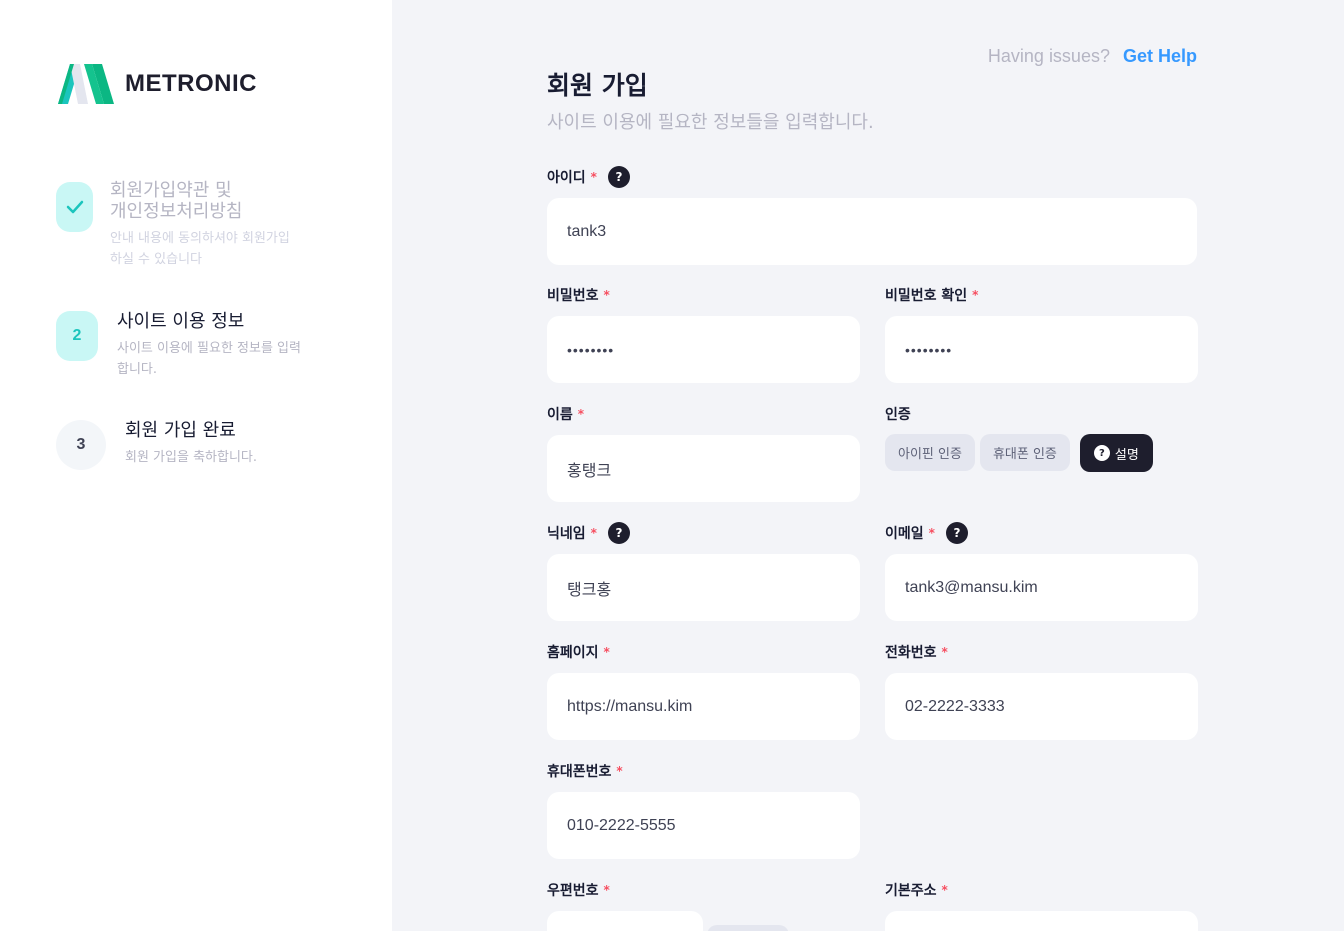 Image resolution: width=1344 pixels, height=931 pixels. I want to click on step-number: 2, so click(77, 336).